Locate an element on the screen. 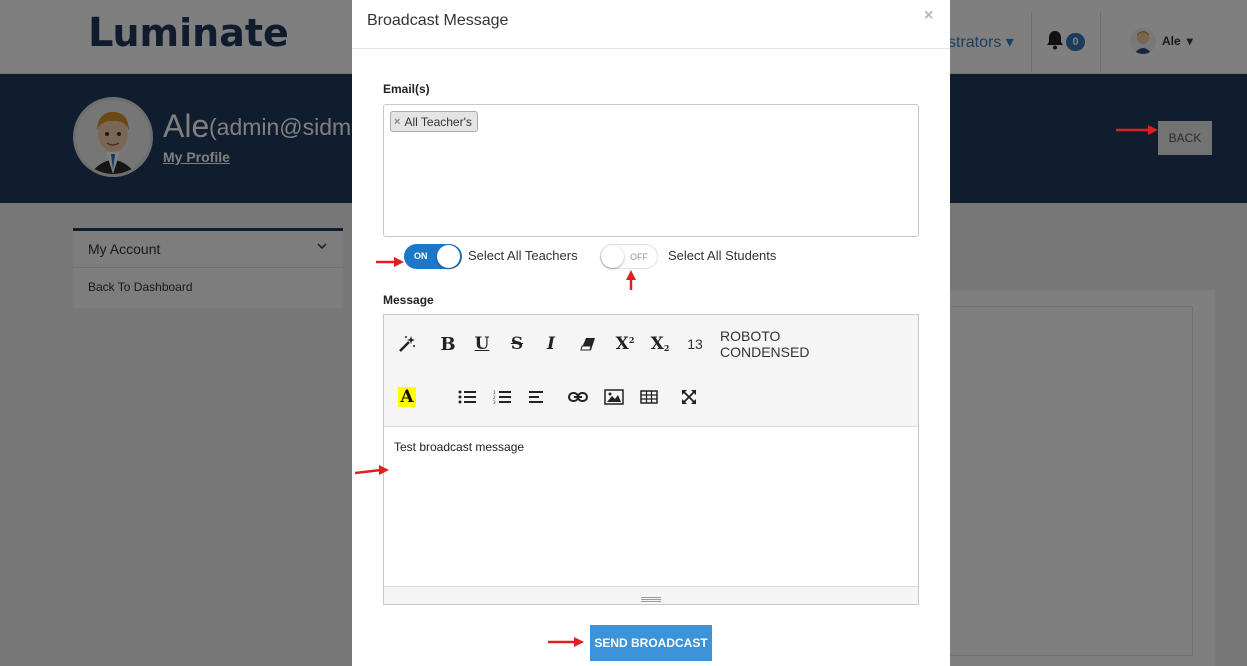 The width and height of the screenshot is (1247, 666). message-textarea: Test broadcast message is located at coordinates (459, 447).